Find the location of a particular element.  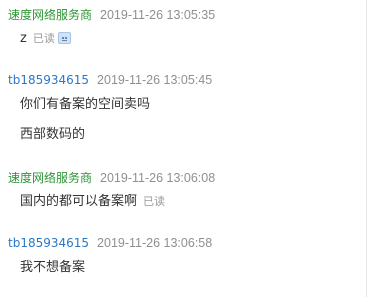

message-time: 2019-11-26 13:06:08 is located at coordinates (158, 178).